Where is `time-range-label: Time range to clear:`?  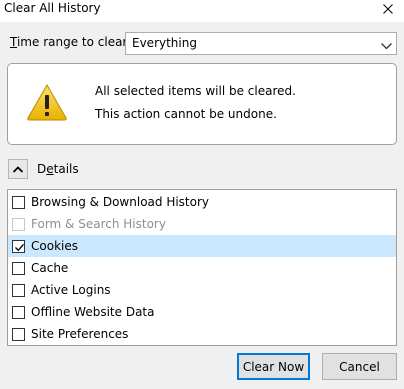
time-range-label: Time range to clear: is located at coordinates (70, 42).